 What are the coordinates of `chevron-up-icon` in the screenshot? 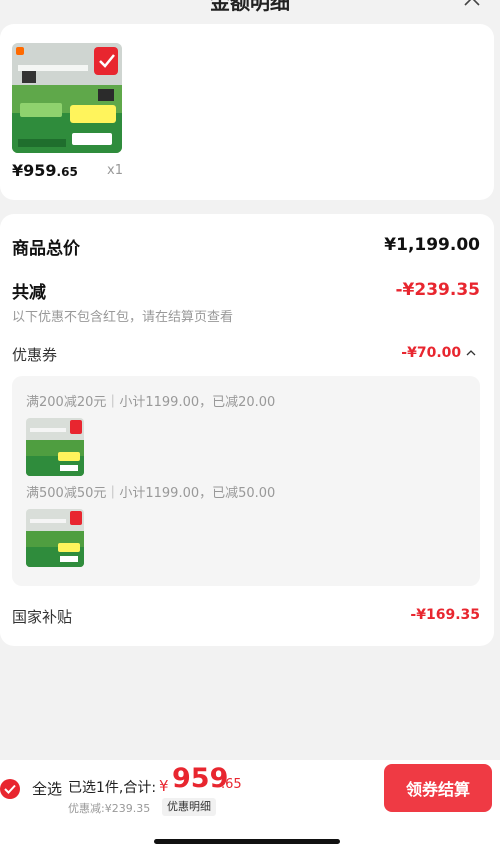 It's located at (471, 353).